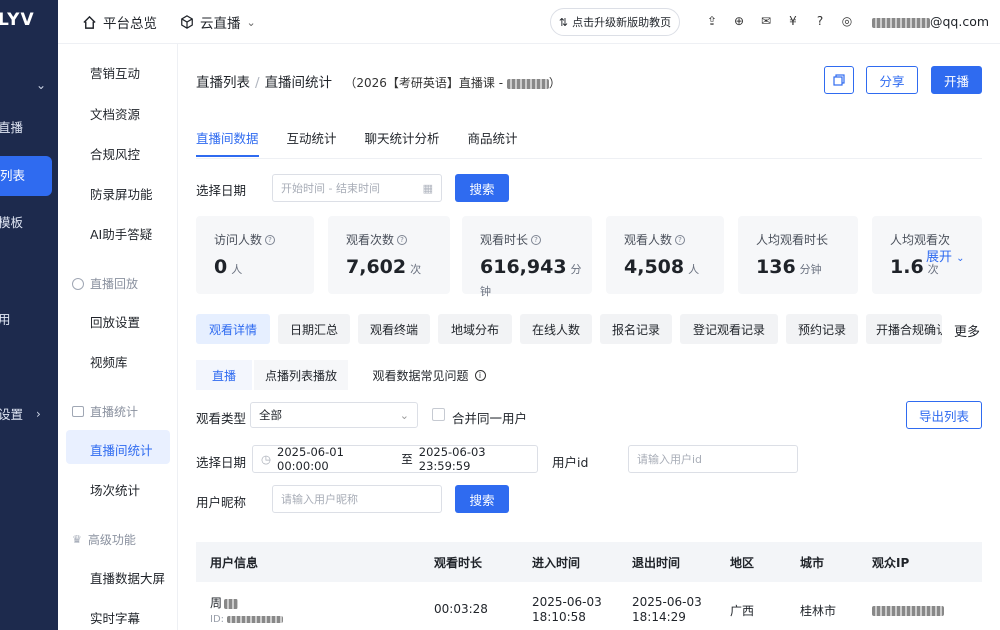 The height and width of the screenshot is (630, 1000). I want to click on tab-product: 商品统计, so click(493, 142).